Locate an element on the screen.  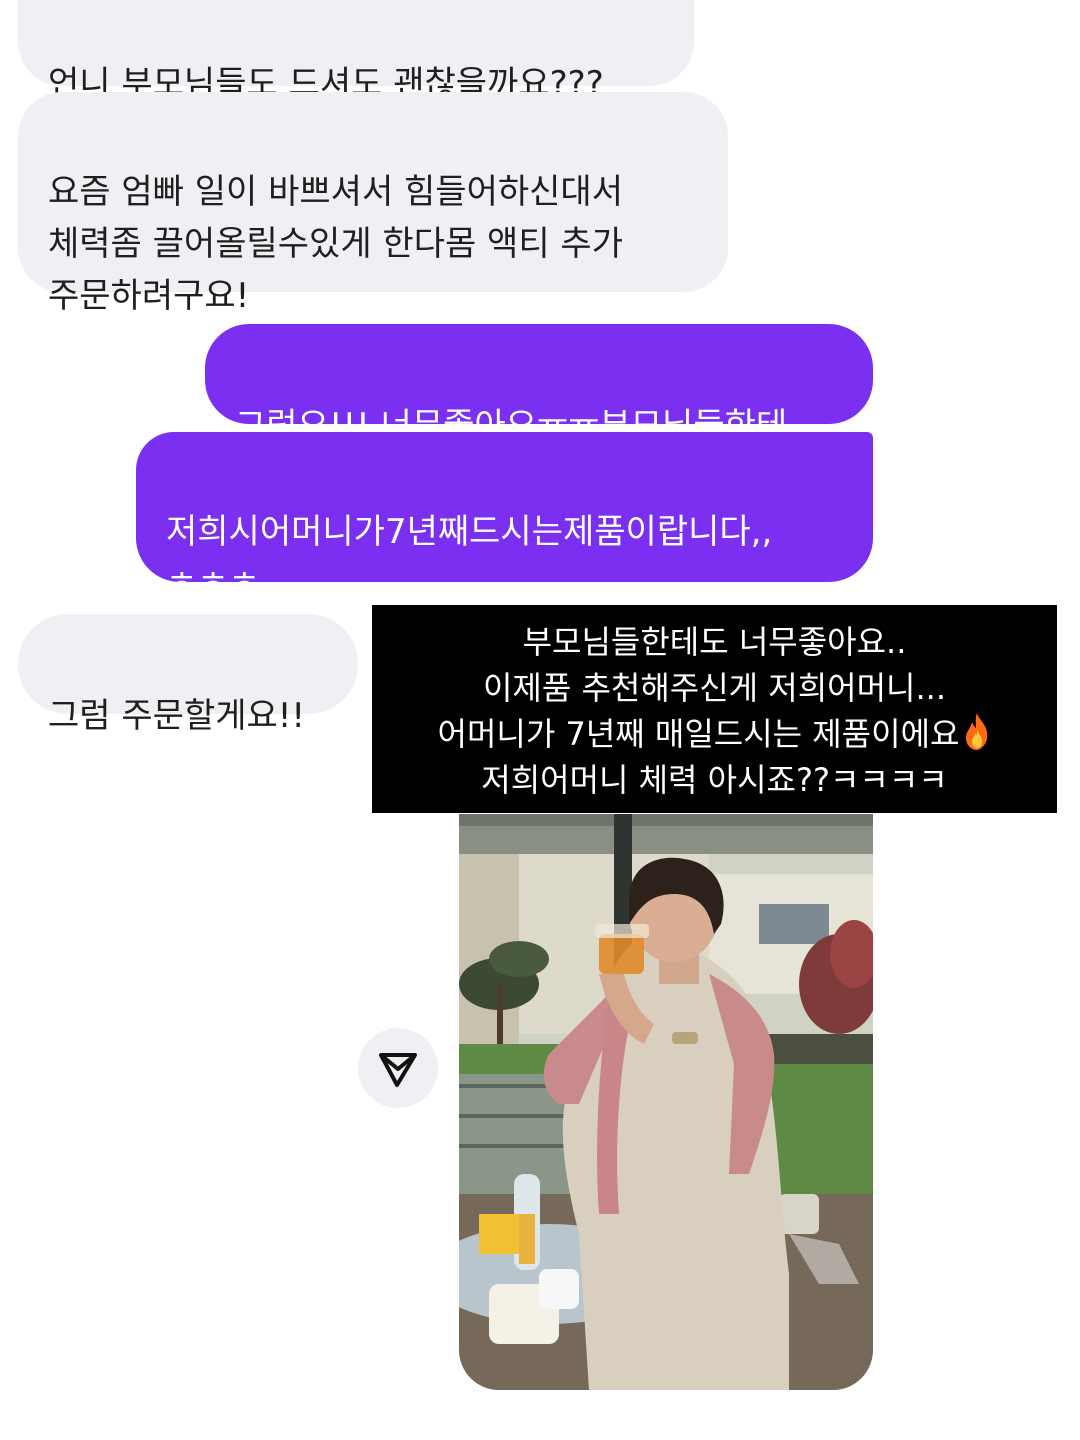
sent-message-bubble: 저희시어머니가7년째드시는제품이랍니다,, ㅎㅎㅎ is located at coordinates (504, 518).